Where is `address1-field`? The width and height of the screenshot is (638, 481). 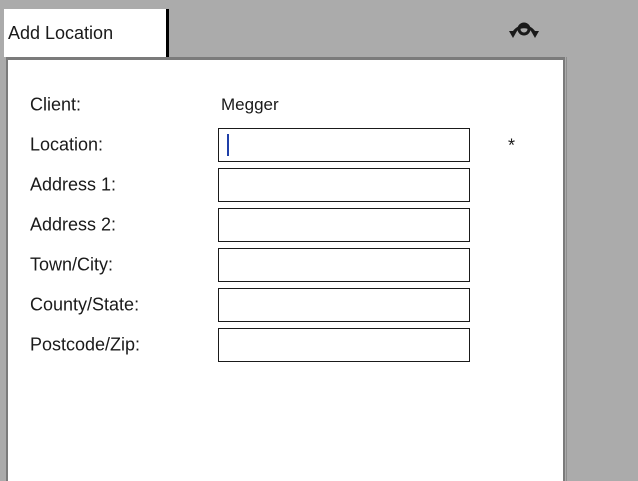 address1-field is located at coordinates (344, 185).